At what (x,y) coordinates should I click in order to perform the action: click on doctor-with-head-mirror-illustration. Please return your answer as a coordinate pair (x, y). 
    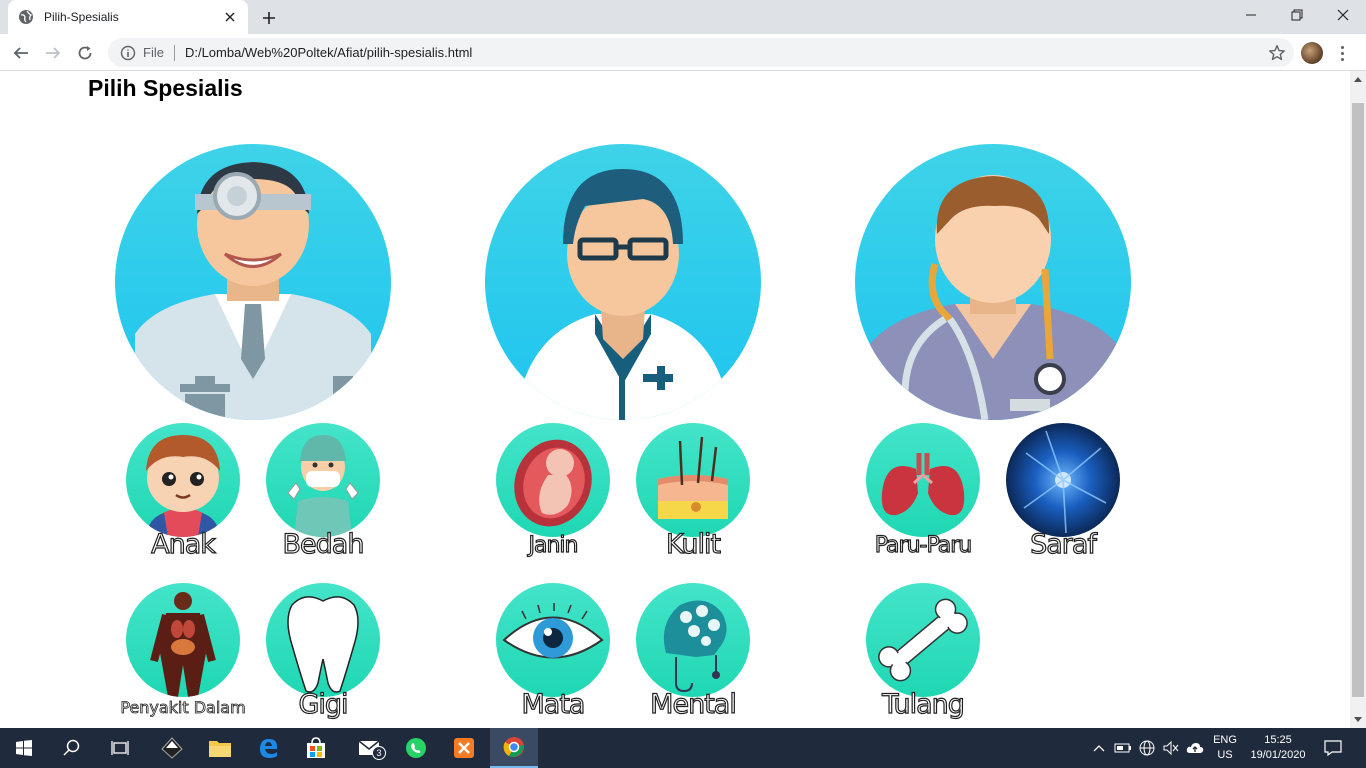
    Looking at the image, I should click on (253, 282).